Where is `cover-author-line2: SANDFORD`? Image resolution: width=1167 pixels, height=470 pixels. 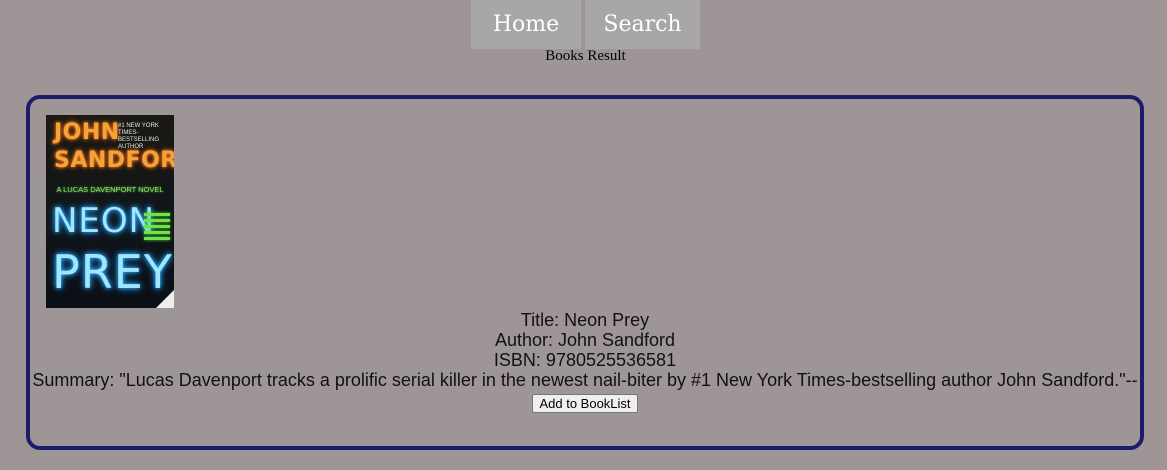 cover-author-line2: SANDFORD is located at coordinates (114, 160).